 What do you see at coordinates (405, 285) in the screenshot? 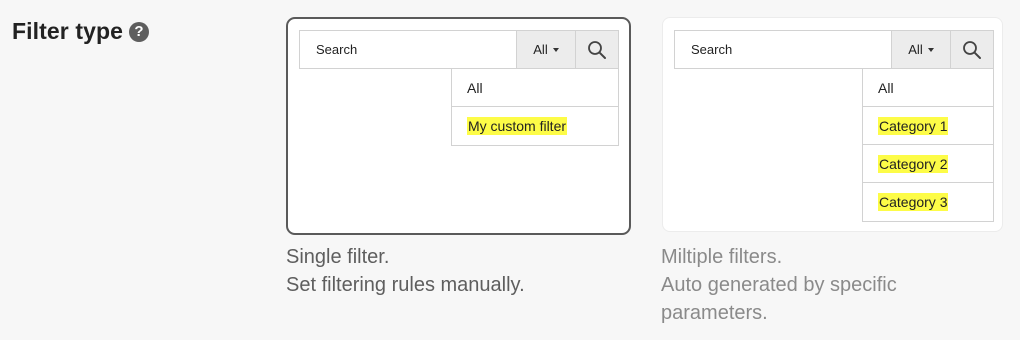
I see `caption-line: Set filtering rules manually.` at bounding box center [405, 285].